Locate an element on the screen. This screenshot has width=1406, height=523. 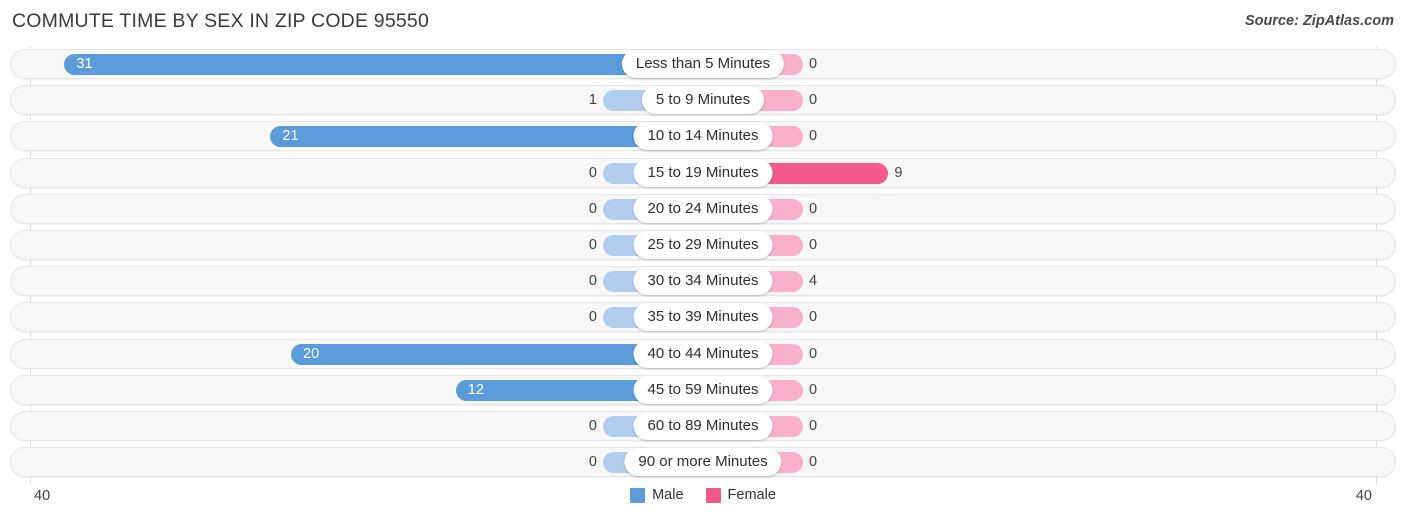
legend-swatch-female-icon is located at coordinates (713, 495).